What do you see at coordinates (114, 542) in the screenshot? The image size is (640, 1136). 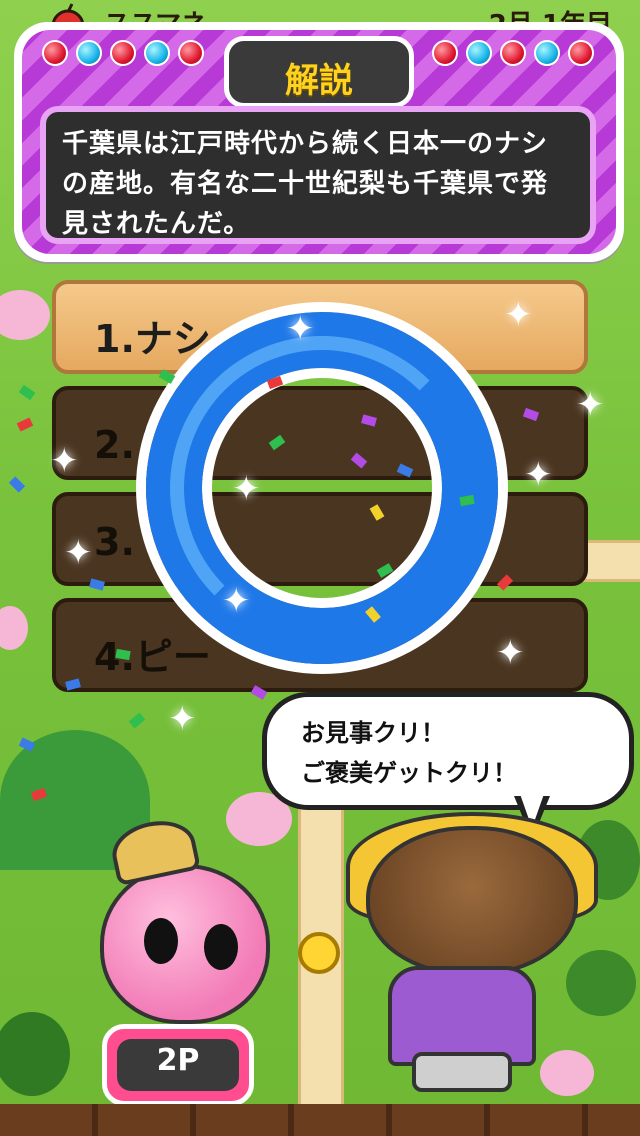 I see `answer-choice-label: 3.` at bounding box center [114, 542].